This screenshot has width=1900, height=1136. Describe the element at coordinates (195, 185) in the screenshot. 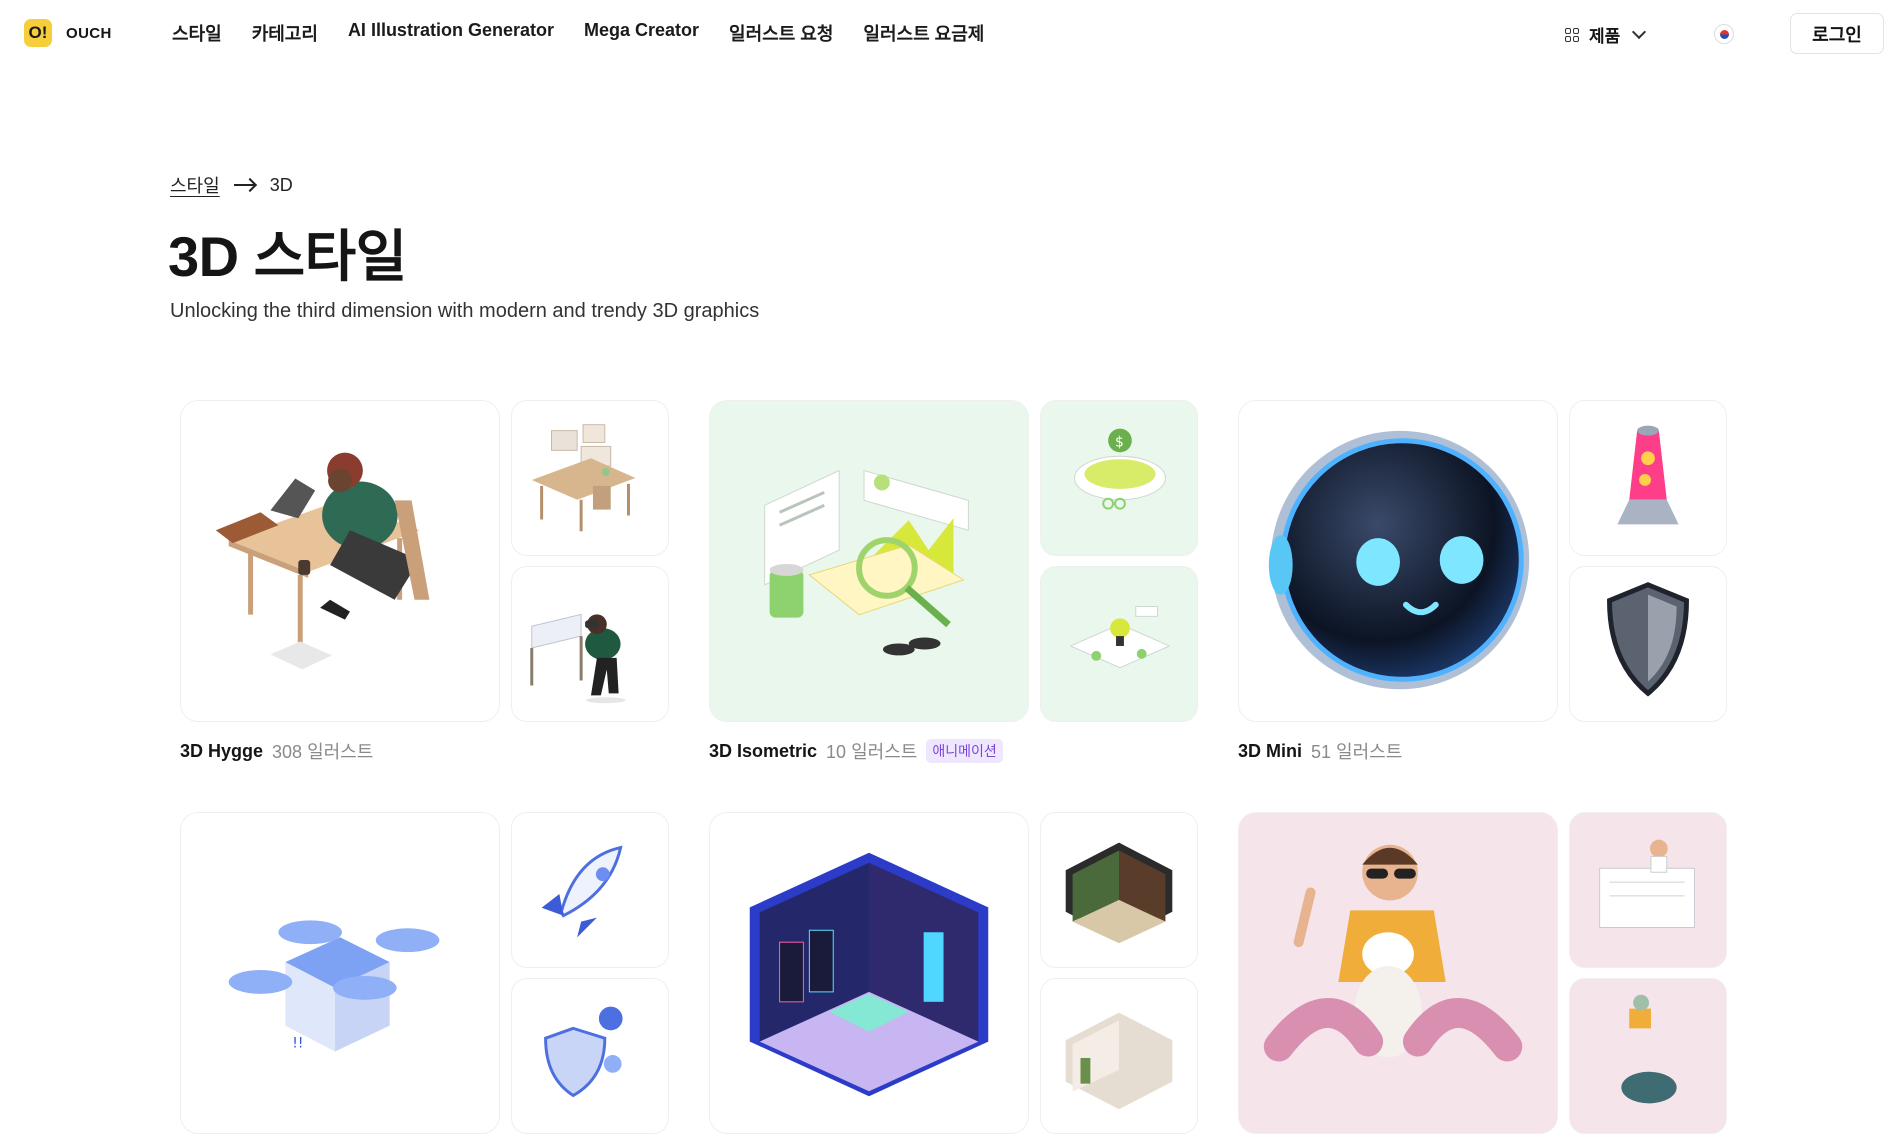

I see `breadcrumb-styles-link: 스타일` at that location.